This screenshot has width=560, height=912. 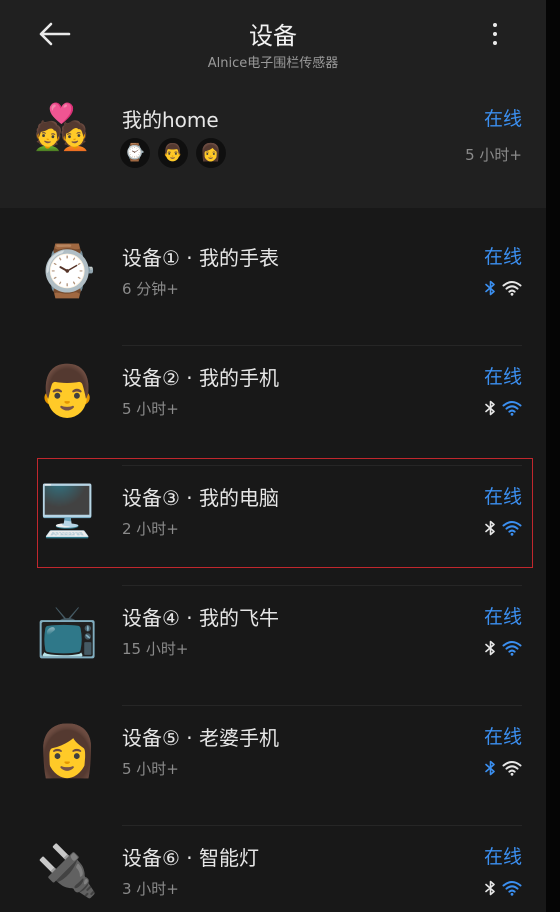 What do you see at coordinates (211, 153) in the screenshot?
I see `woman-avatar-icon: 👩` at bounding box center [211, 153].